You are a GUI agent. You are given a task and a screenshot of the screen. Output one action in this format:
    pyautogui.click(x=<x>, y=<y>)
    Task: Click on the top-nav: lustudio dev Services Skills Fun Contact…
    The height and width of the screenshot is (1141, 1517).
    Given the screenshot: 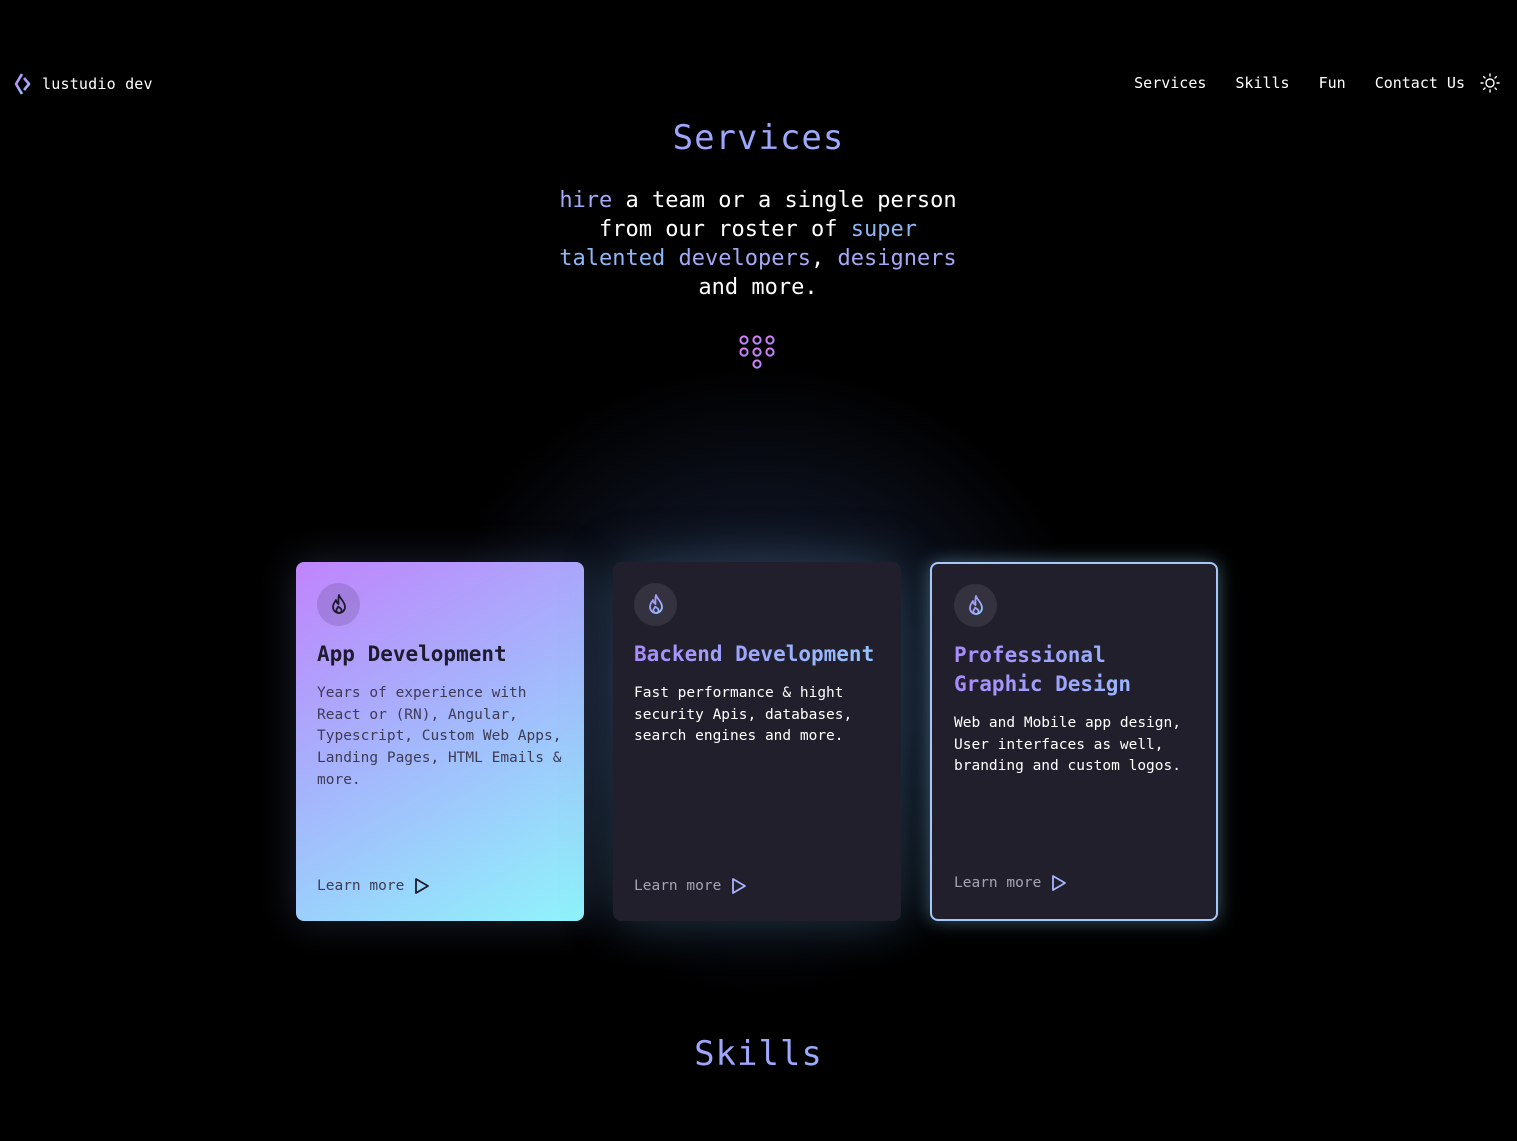 What is the action you would take?
    pyautogui.click(x=758, y=84)
    